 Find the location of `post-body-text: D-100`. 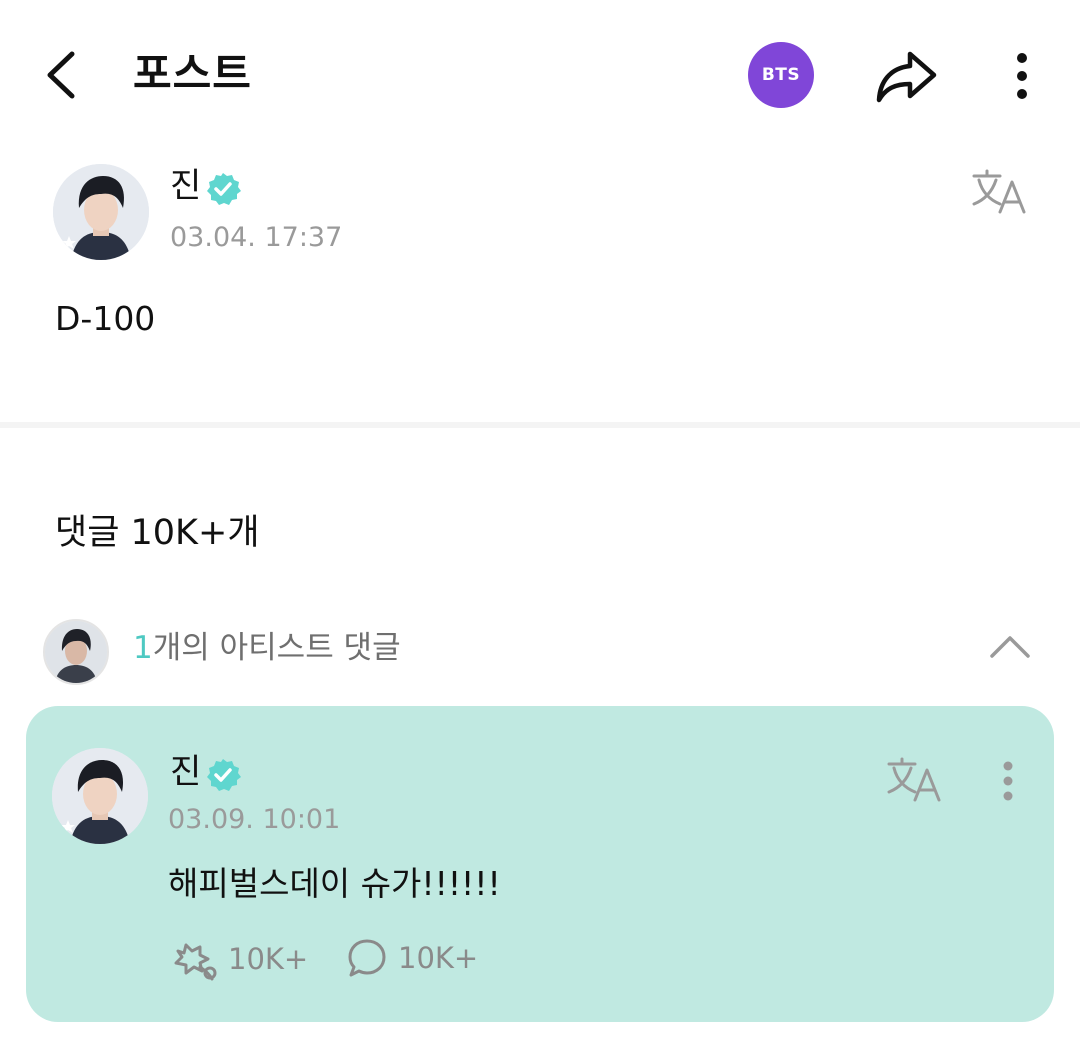

post-body-text: D-100 is located at coordinates (105, 318).